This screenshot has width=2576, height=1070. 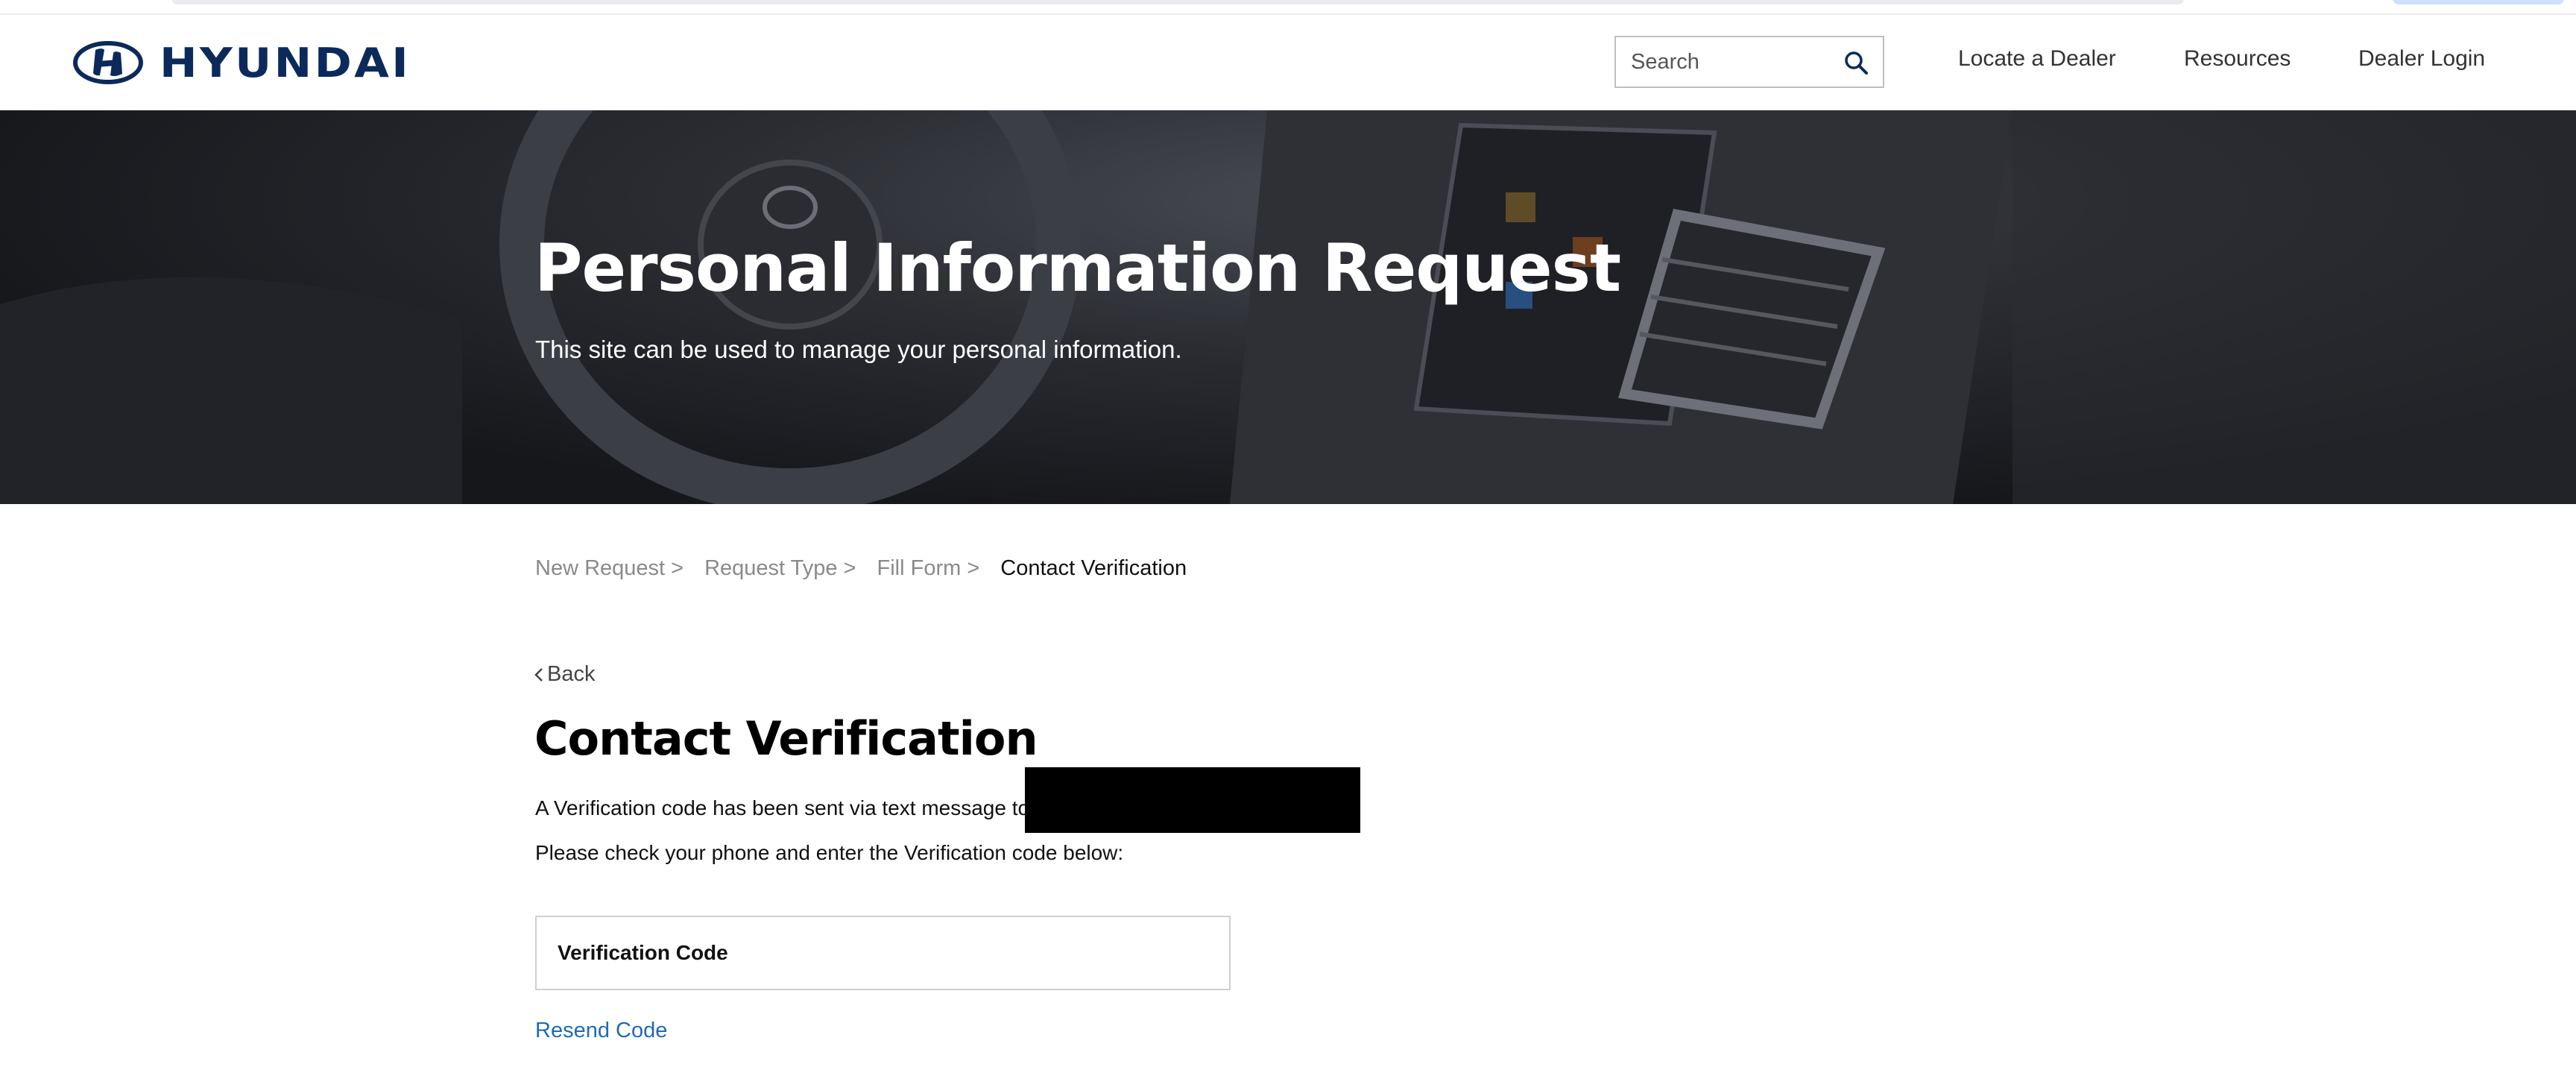 What do you see at coordinates (1192, 800) in the screenshot?
I see `redacted-phone-number` at bounding box center [1192, 800].